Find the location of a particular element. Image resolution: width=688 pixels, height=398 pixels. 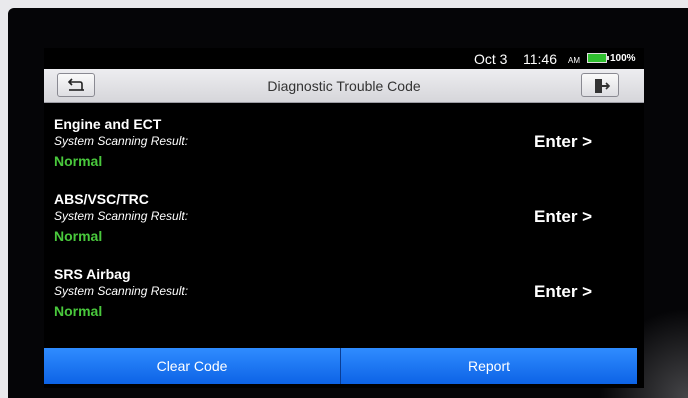

exit-button is located at coordinates (600, 85).